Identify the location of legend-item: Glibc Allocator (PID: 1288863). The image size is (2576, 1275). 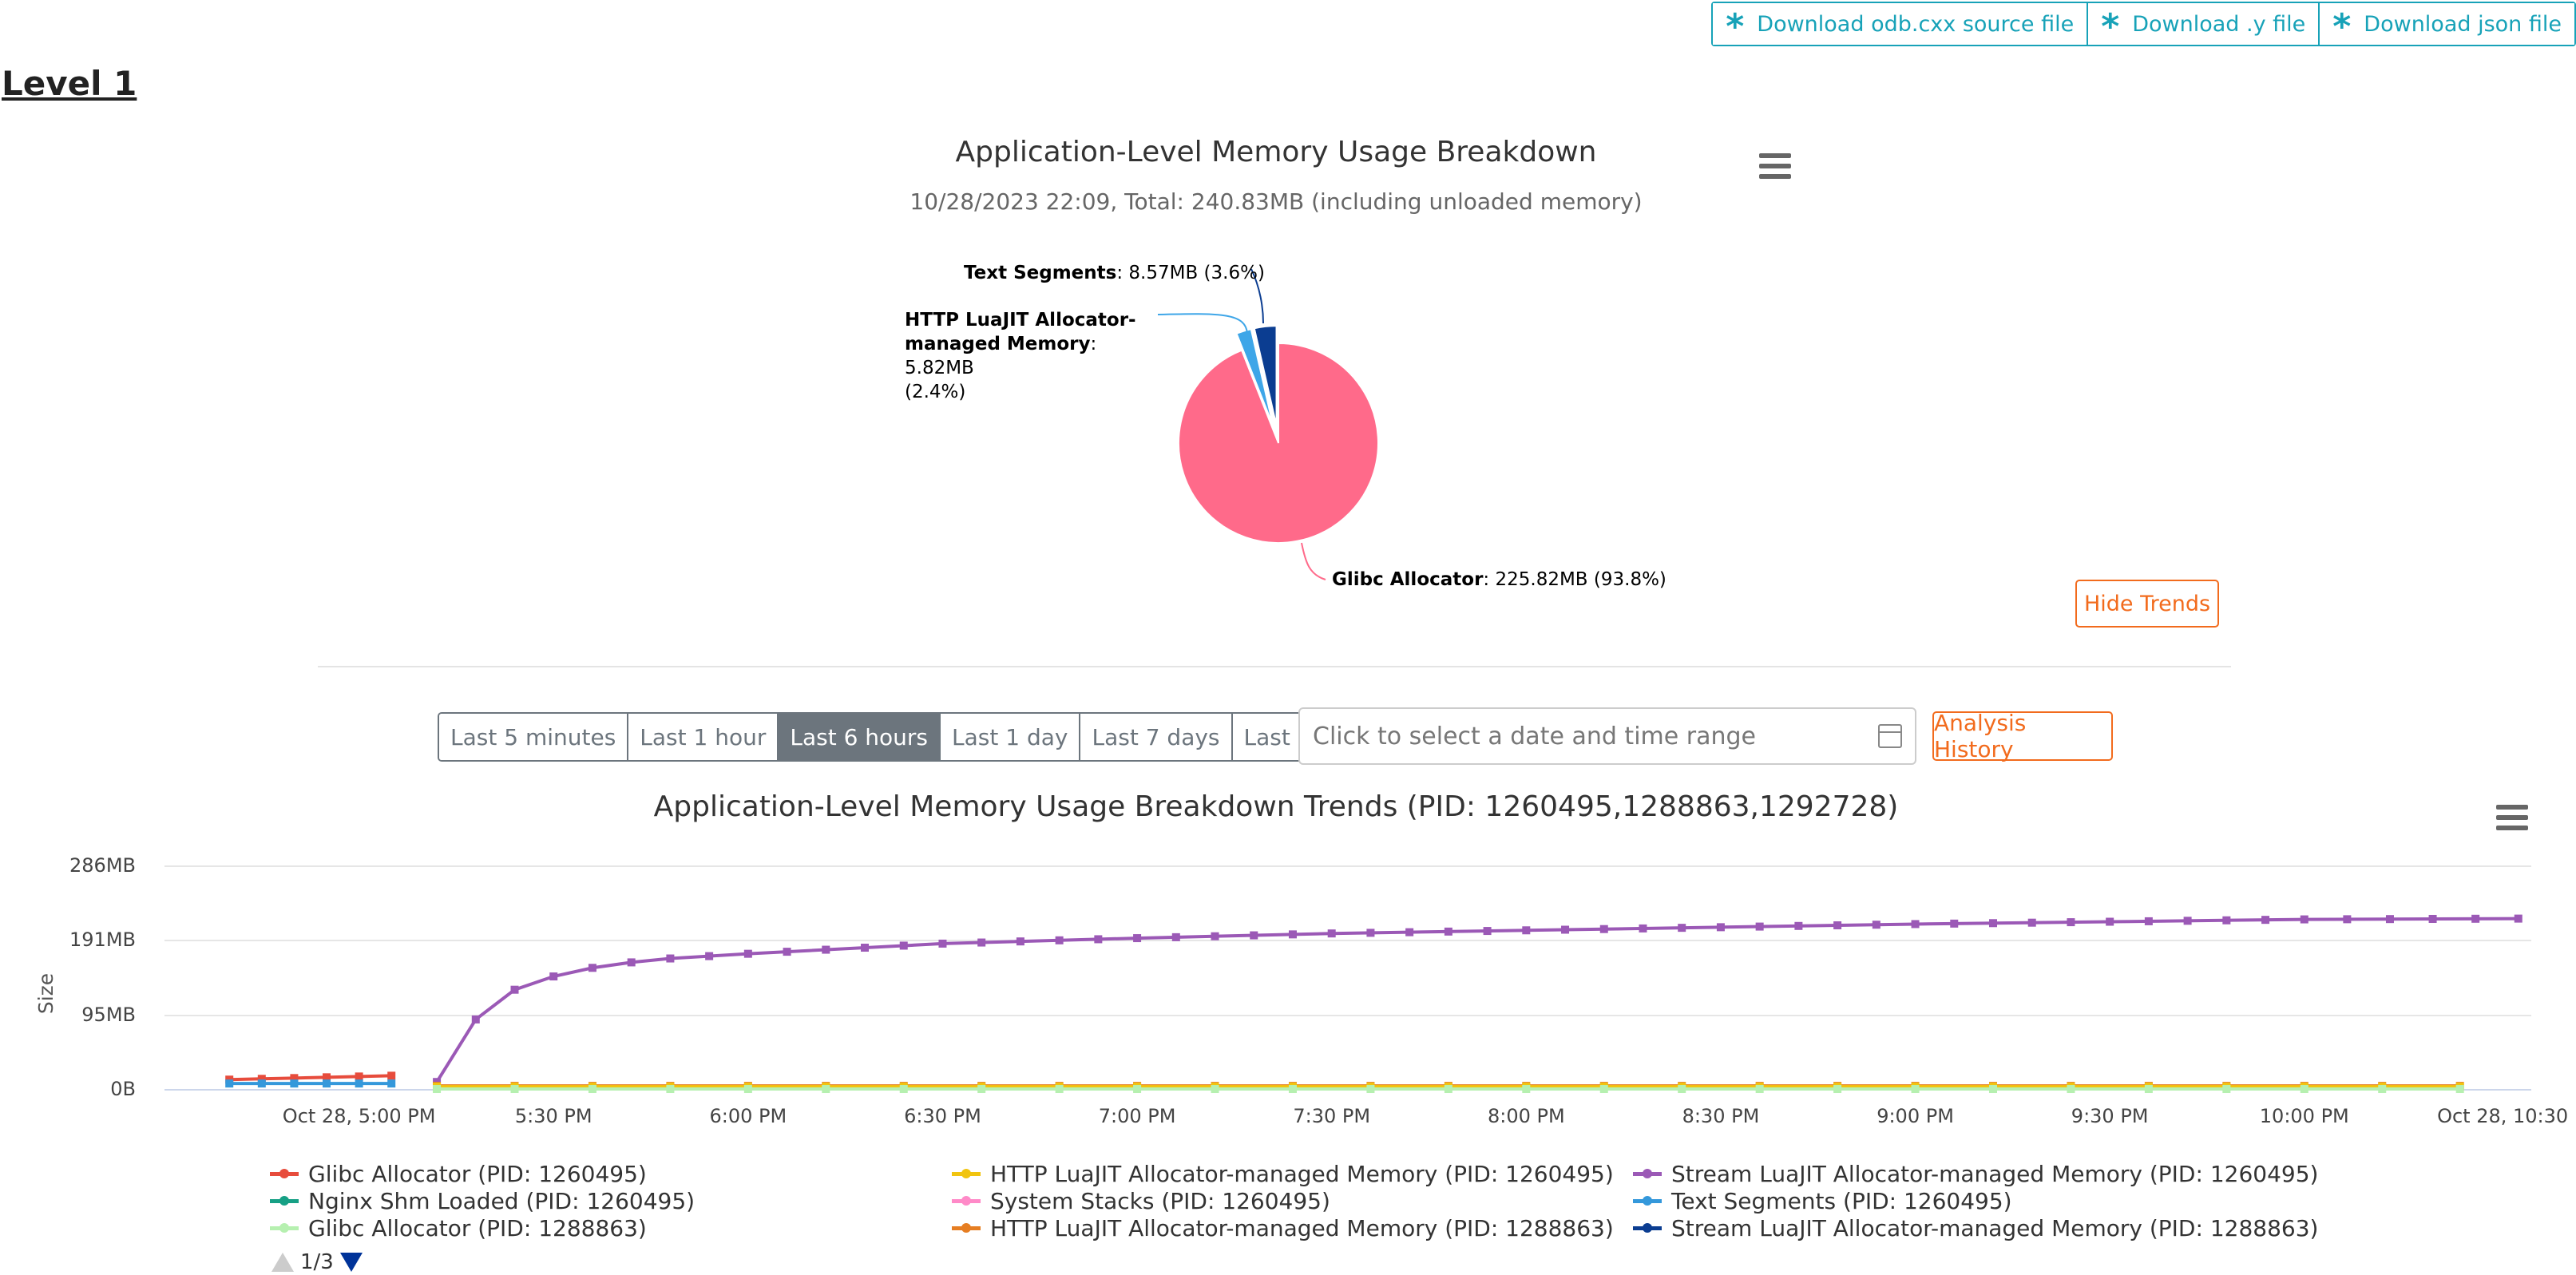
(458, 1228).